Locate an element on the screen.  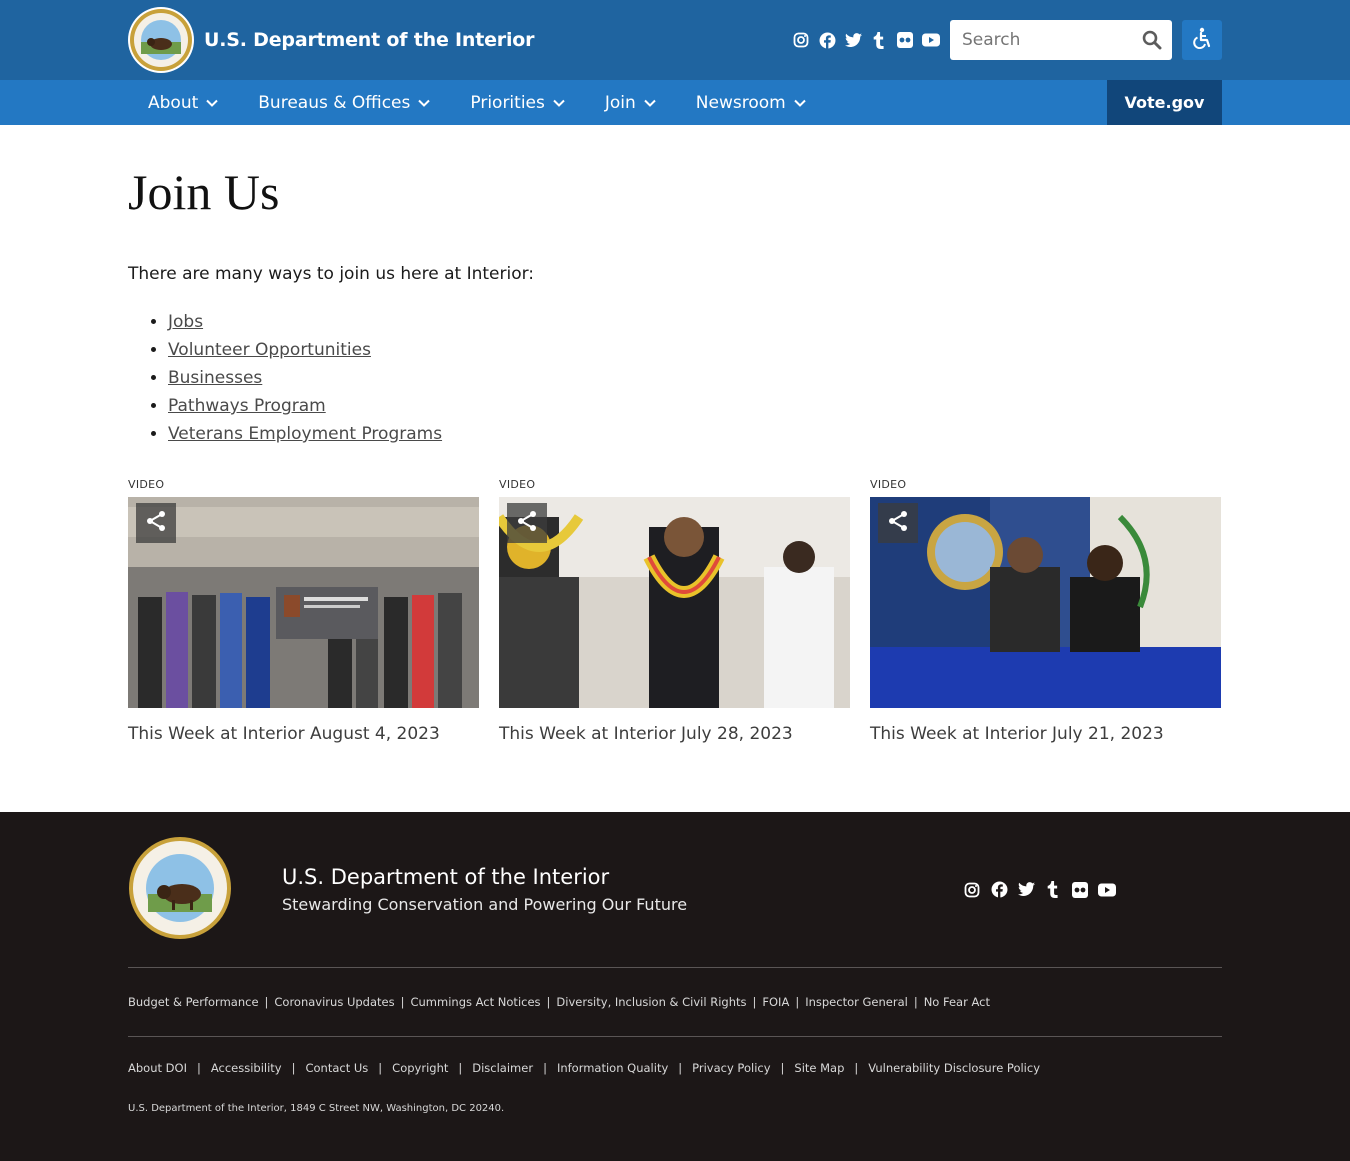
footer-link-copyright: Copyright is located at coordinates (420, 1068).